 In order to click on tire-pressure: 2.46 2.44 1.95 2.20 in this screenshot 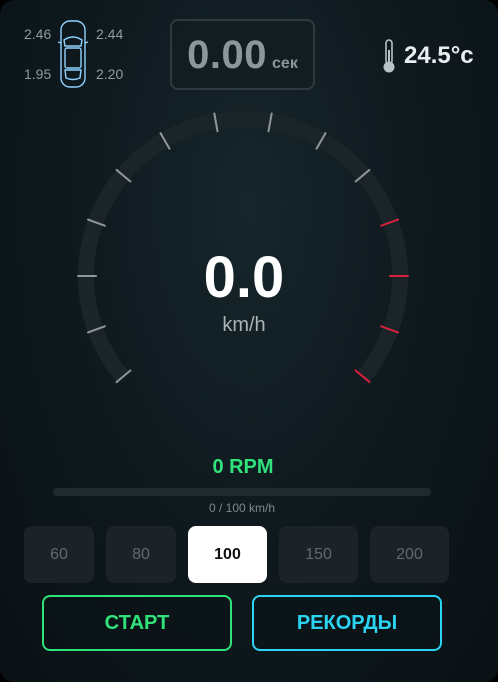, I will do `click(77, 54)`.